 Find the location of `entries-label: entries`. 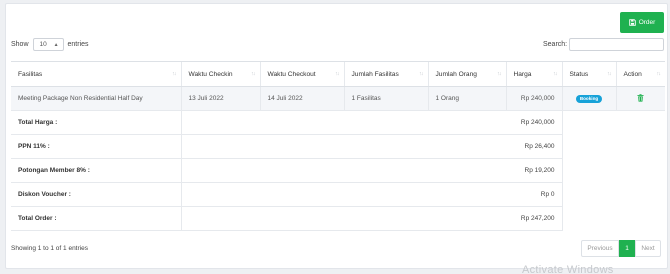

entries-label: entries is located at coordinates (78, 44).